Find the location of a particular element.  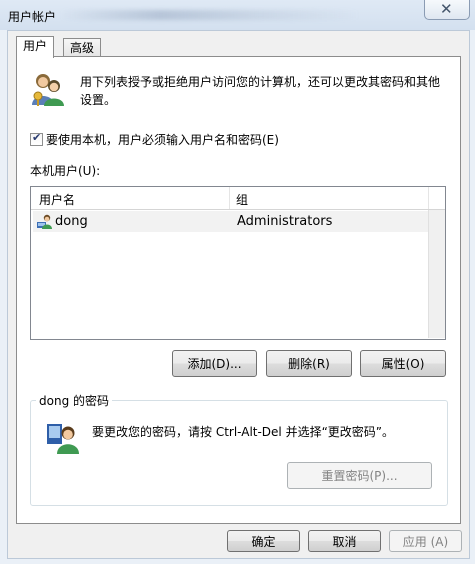

window-title: 用户帐户 is located at coordinates (32, 17).